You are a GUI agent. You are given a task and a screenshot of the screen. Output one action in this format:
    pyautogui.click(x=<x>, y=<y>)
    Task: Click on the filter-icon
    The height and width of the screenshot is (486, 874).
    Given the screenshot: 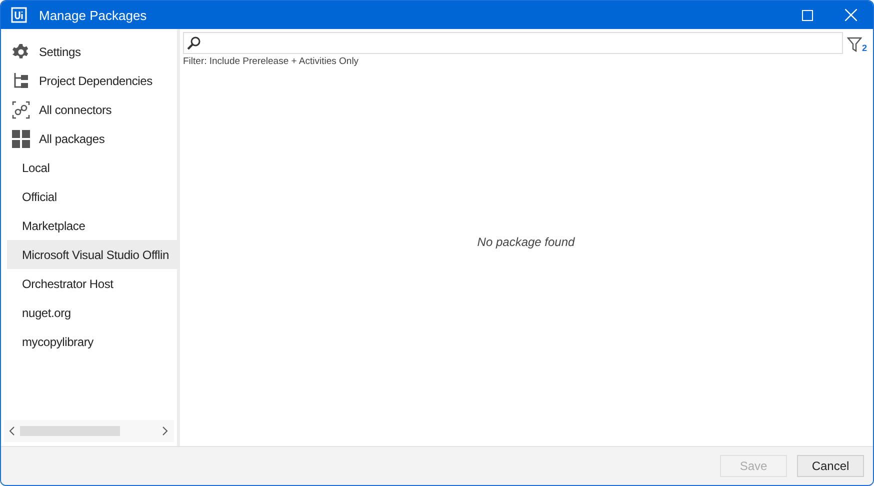 What is the action you would take?
    pyautogui.click(x=854, y=45)
    